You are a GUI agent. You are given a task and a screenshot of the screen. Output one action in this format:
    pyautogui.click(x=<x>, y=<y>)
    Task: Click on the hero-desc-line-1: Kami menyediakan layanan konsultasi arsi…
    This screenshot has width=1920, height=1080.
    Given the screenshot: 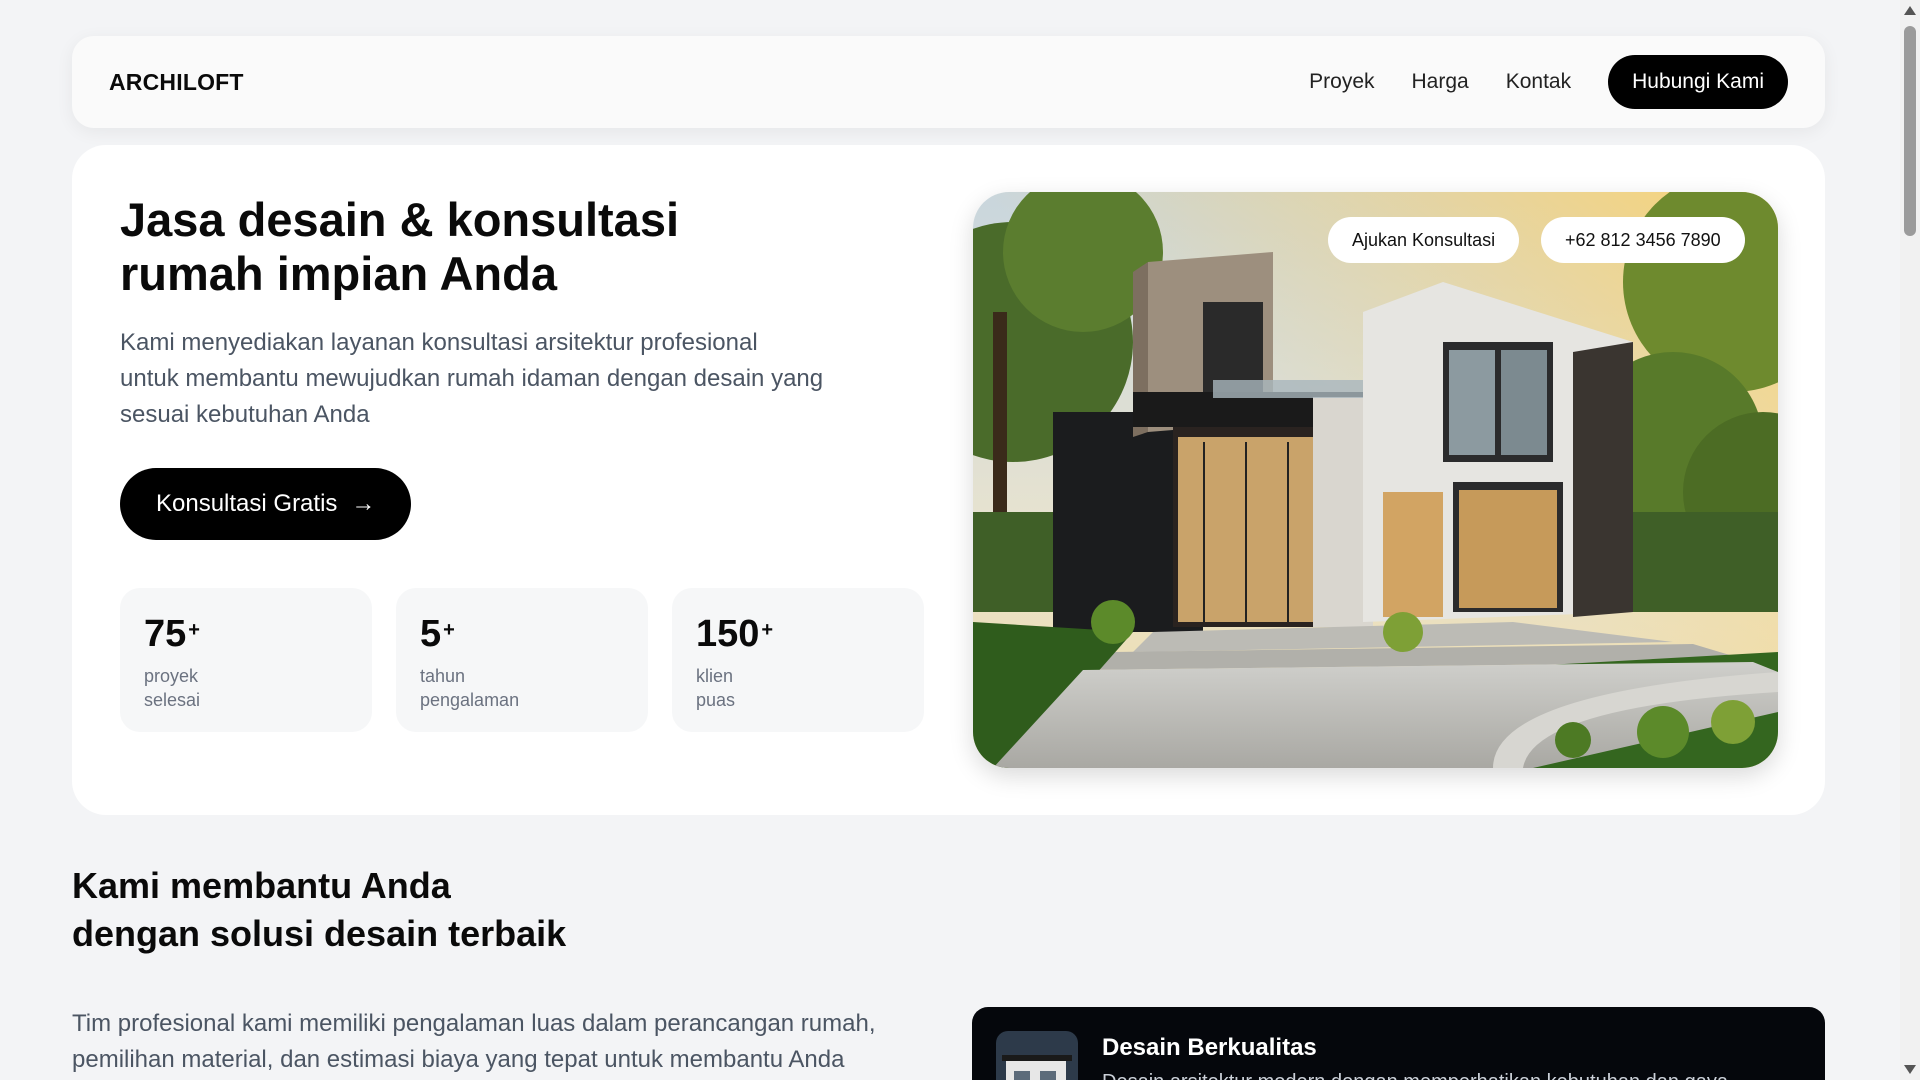 What is the action you would take?
    pyautogui.click(x=439, y=342)
    